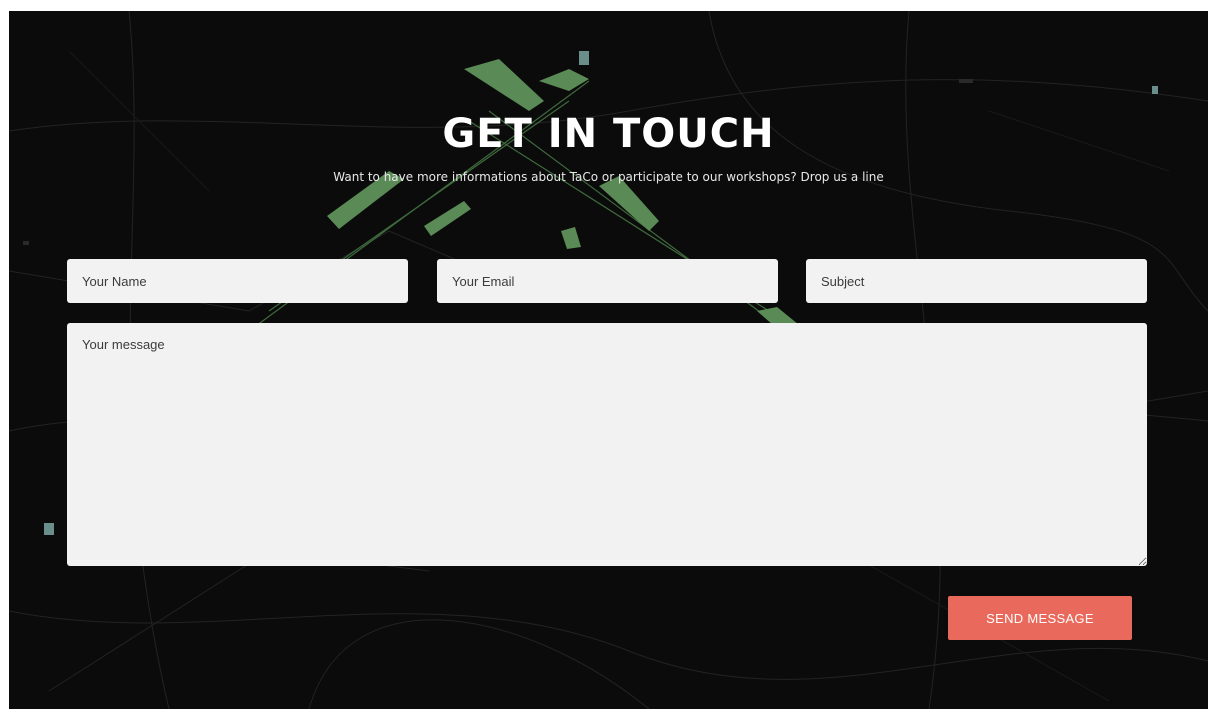  Describe the element at coordinates (976, 281) in the screenshot. I see `subject-input` at that location.